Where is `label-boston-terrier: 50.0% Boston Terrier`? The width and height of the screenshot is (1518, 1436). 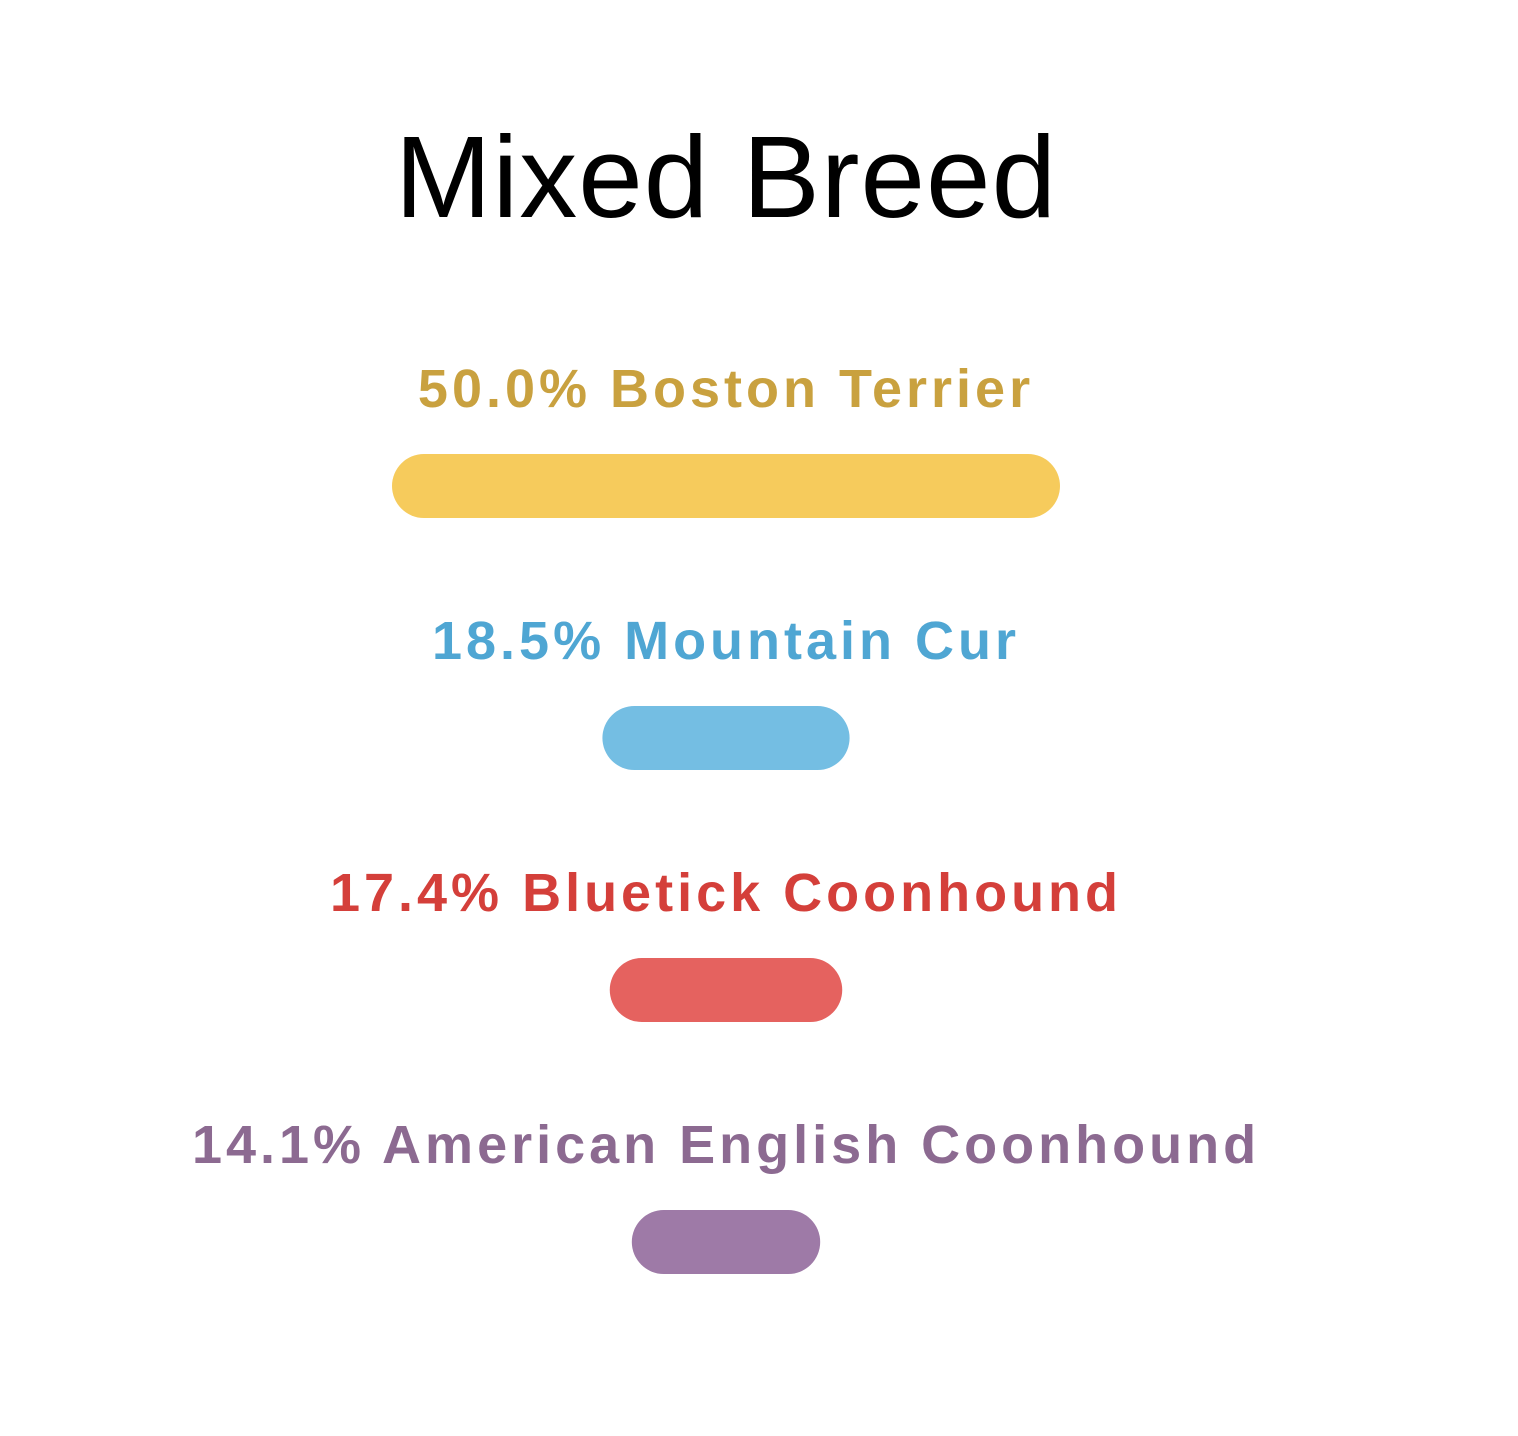
label-boston-terrier: 50.0% Boston Terrier is located at coordinates (726, 389).